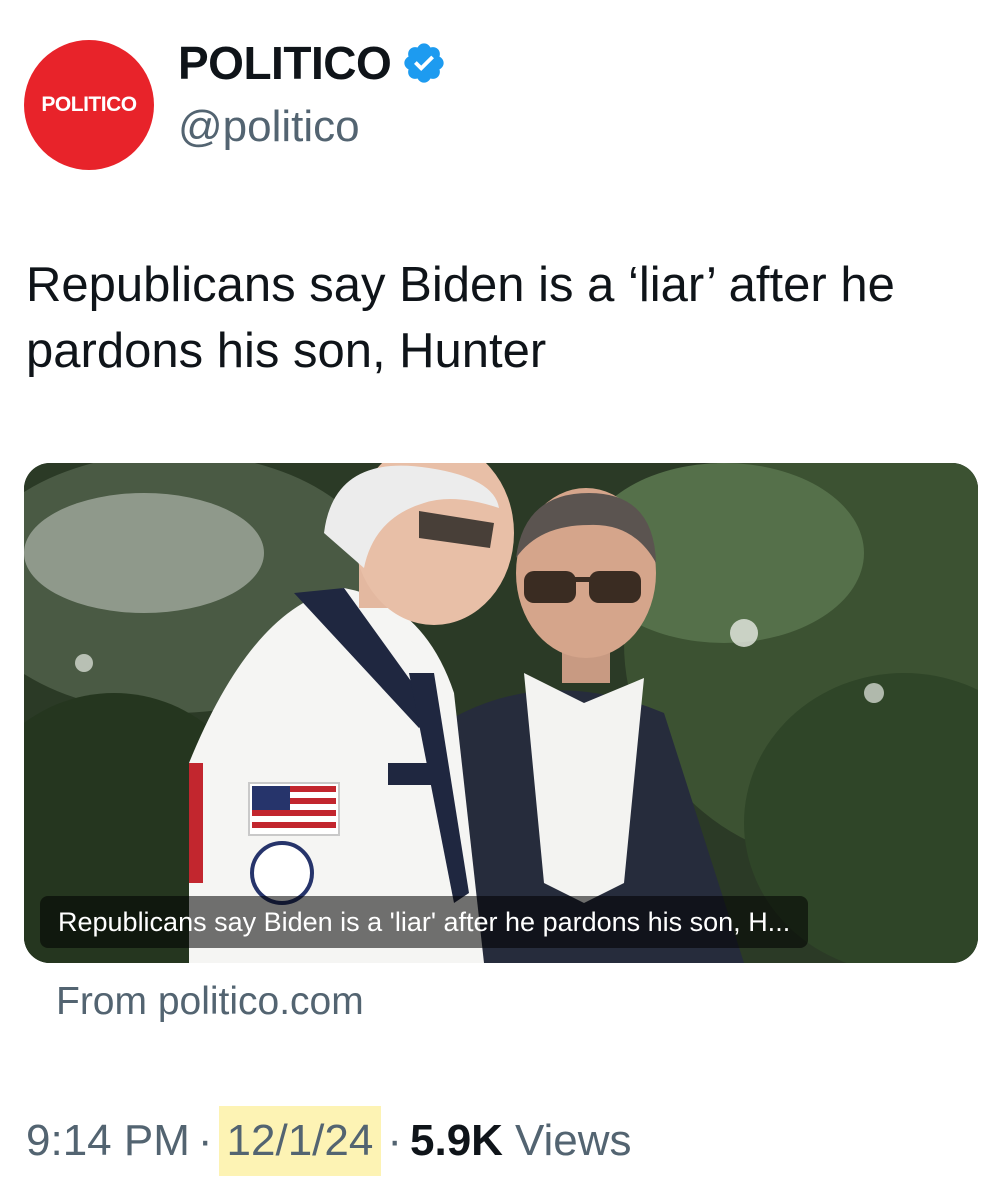  What do you see at coordinates (285, 63) in the screenshot?
I see `author-display-name: POLITICO` at bounding box center [285, 63].